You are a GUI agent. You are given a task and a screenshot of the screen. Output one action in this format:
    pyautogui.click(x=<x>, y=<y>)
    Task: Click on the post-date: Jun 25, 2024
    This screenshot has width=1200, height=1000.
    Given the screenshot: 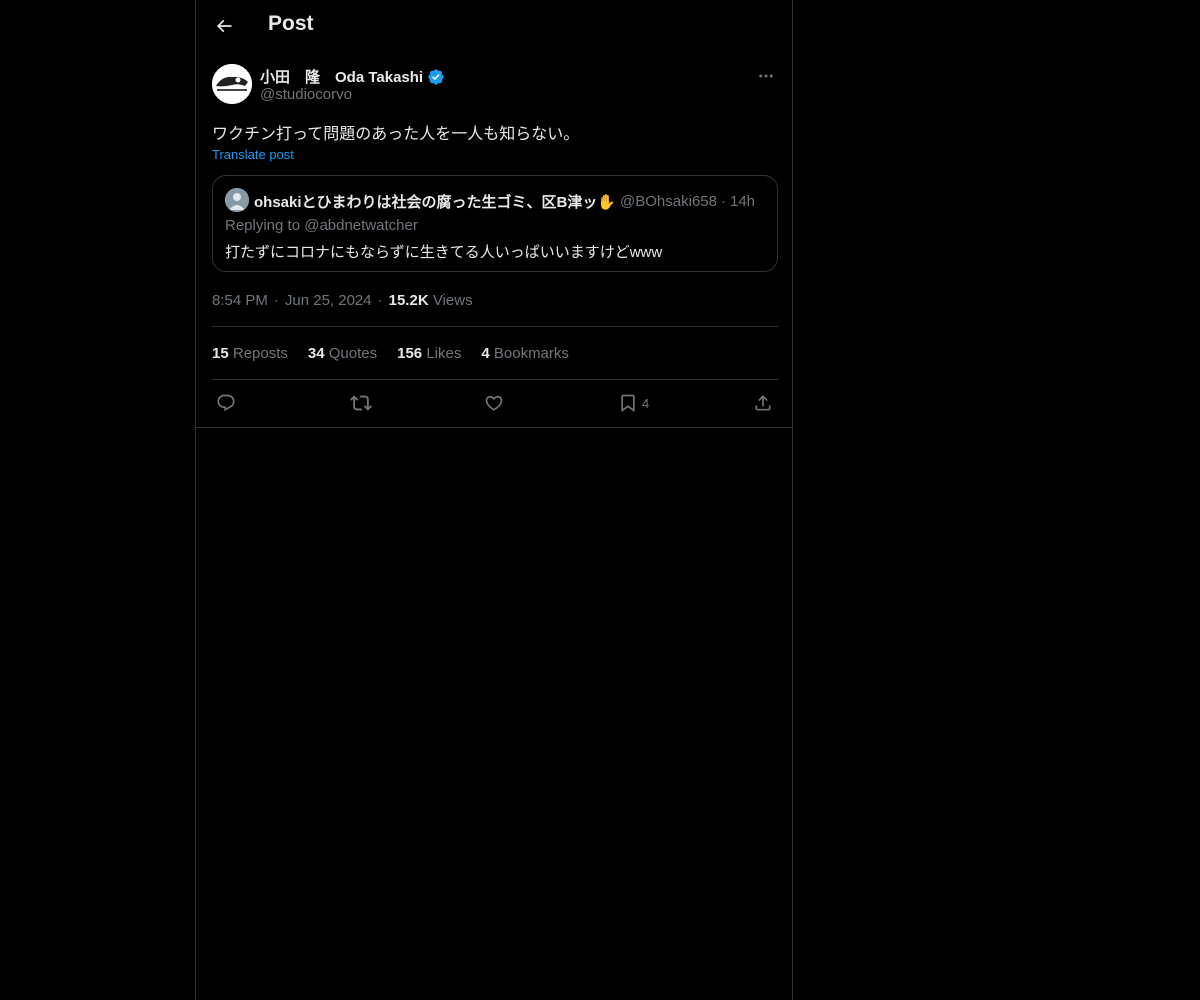 What is the action you would take?
    pyautogui.click(x=328, y=300)
    